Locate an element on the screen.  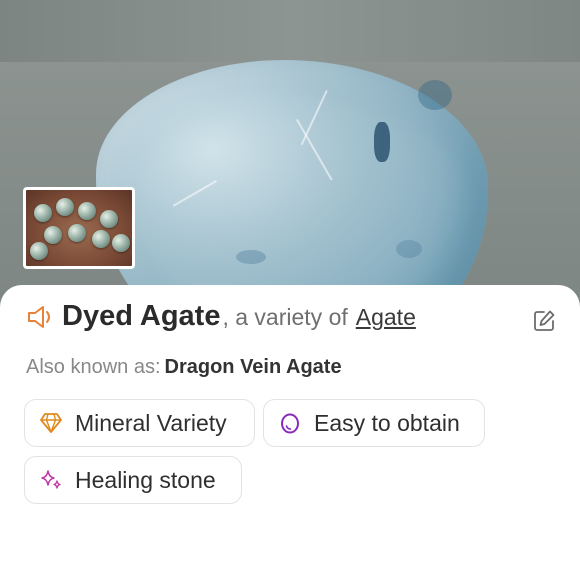
gem-icon is located at coordinates (51, 423).